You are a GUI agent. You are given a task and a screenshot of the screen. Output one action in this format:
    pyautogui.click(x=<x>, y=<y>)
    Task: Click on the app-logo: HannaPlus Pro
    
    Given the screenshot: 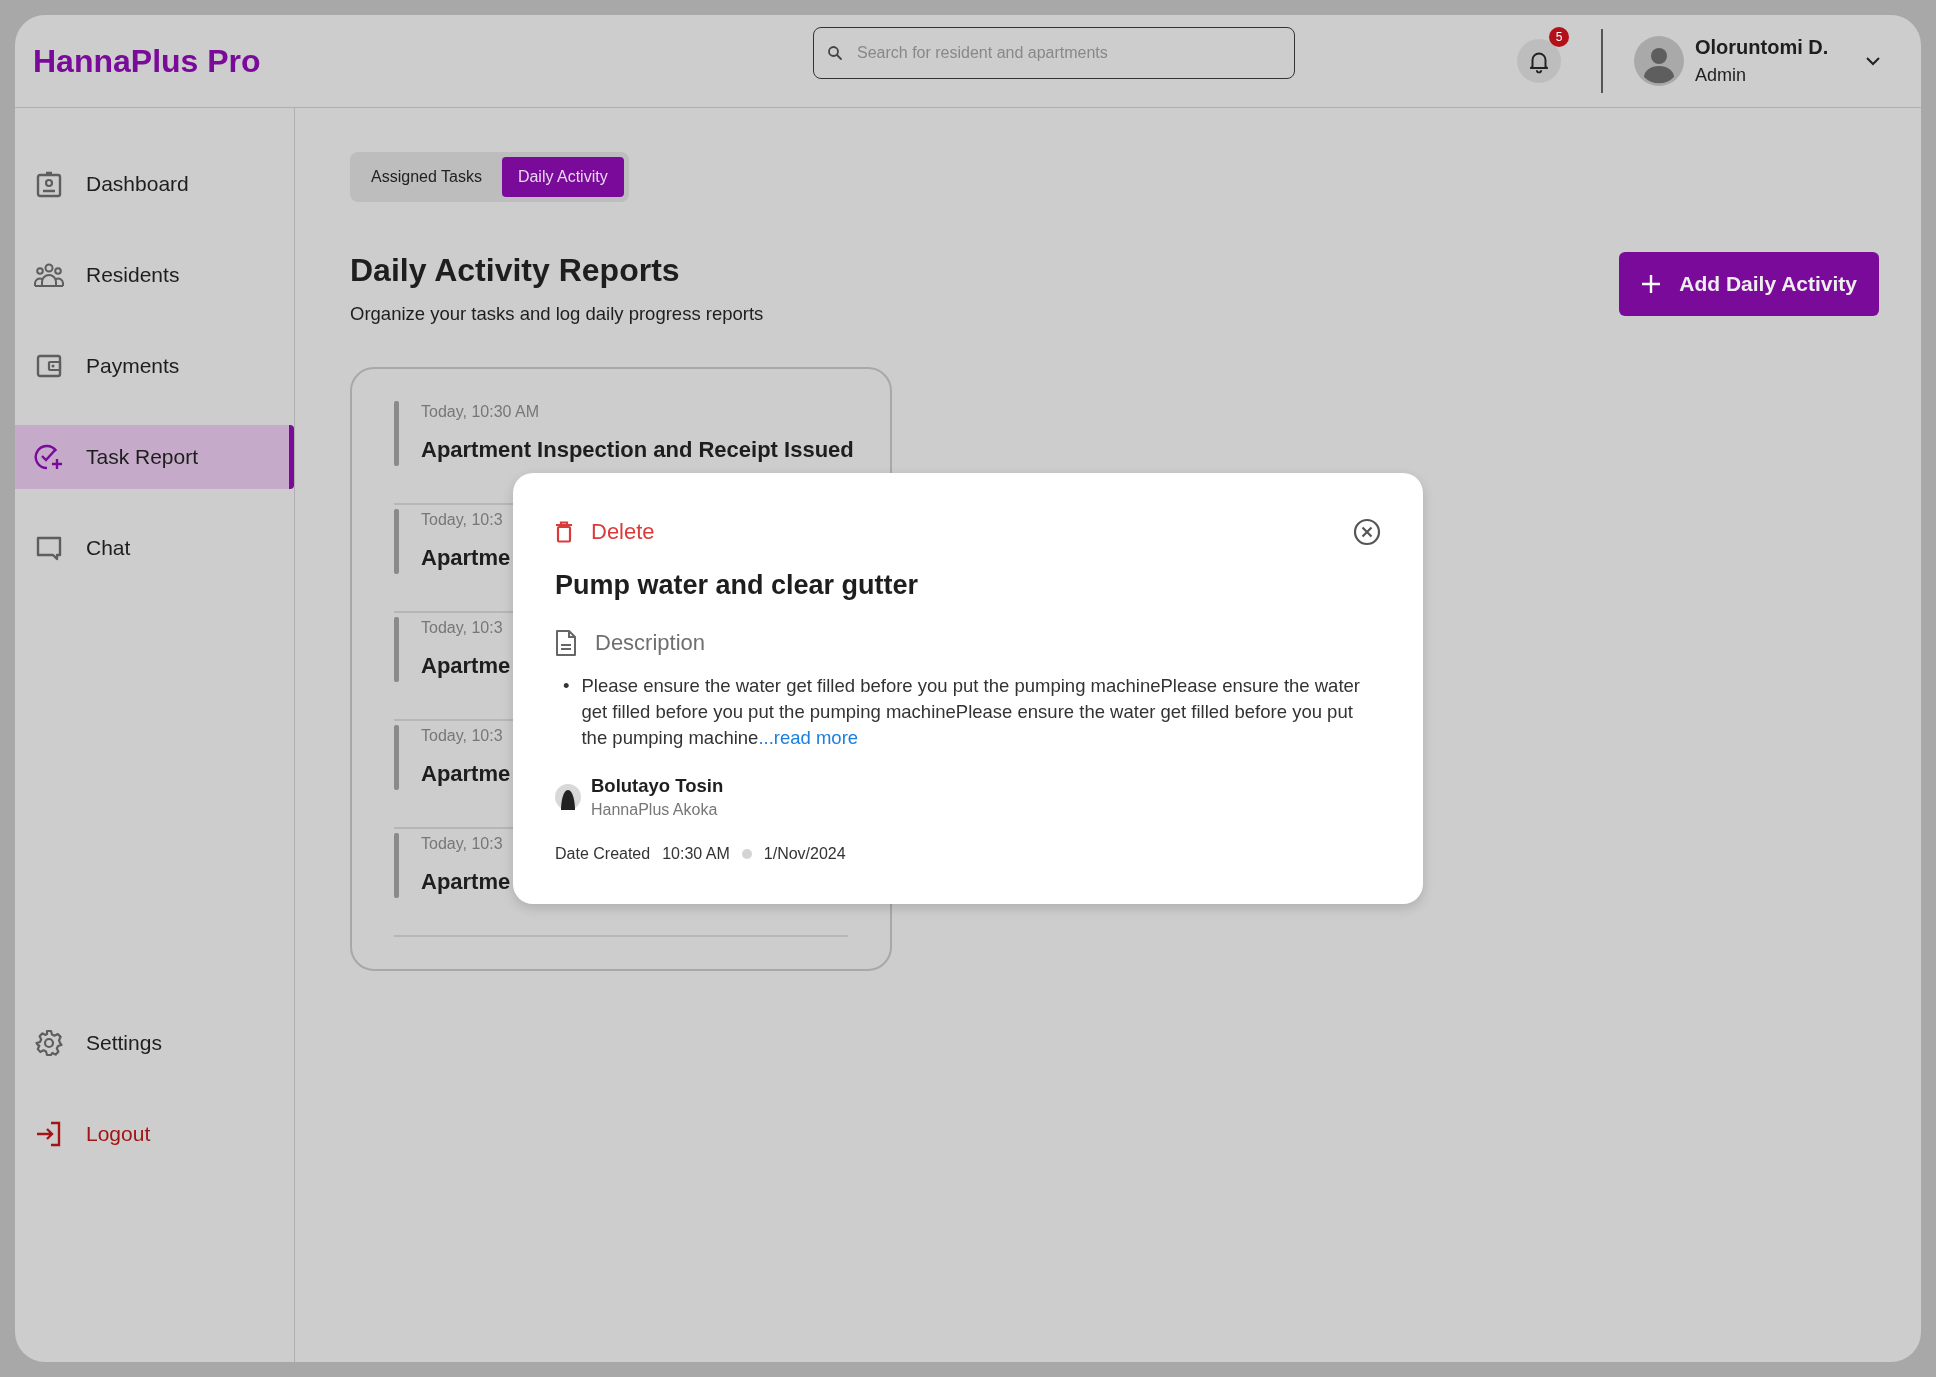 What is the action you would take?
    pyautogui.click(x=147, y=61)
    